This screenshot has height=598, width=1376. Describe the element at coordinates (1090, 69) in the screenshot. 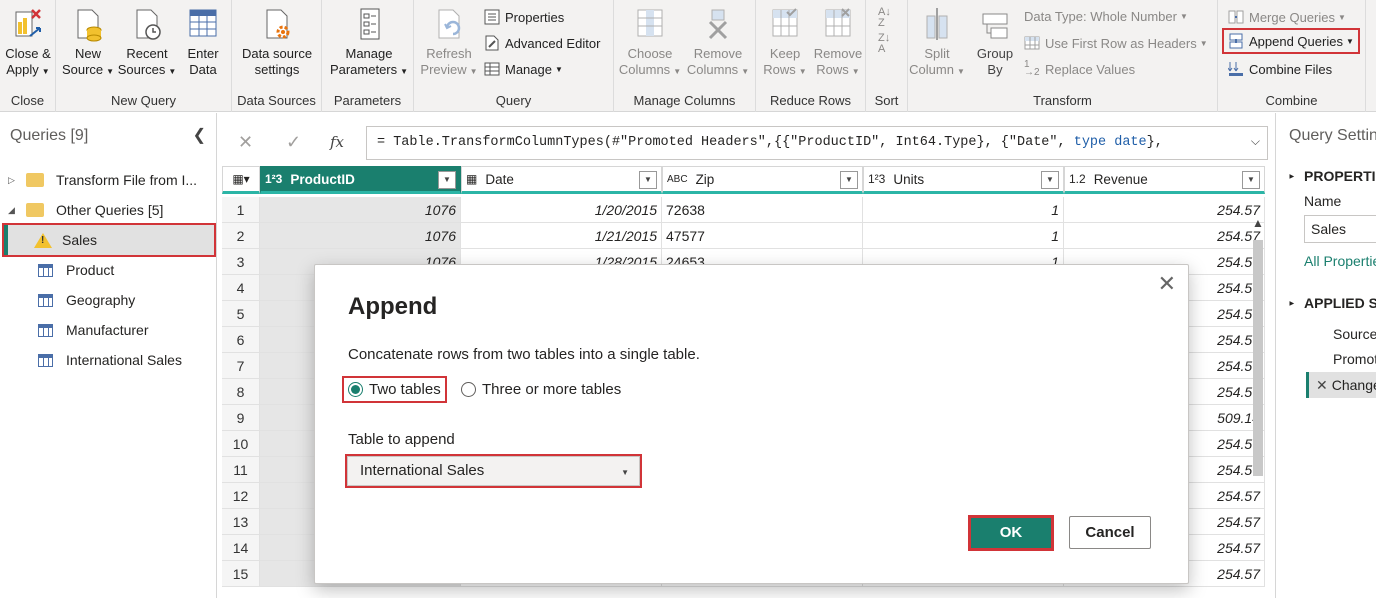

I see `replace-values-label: Replace Values` at that location.